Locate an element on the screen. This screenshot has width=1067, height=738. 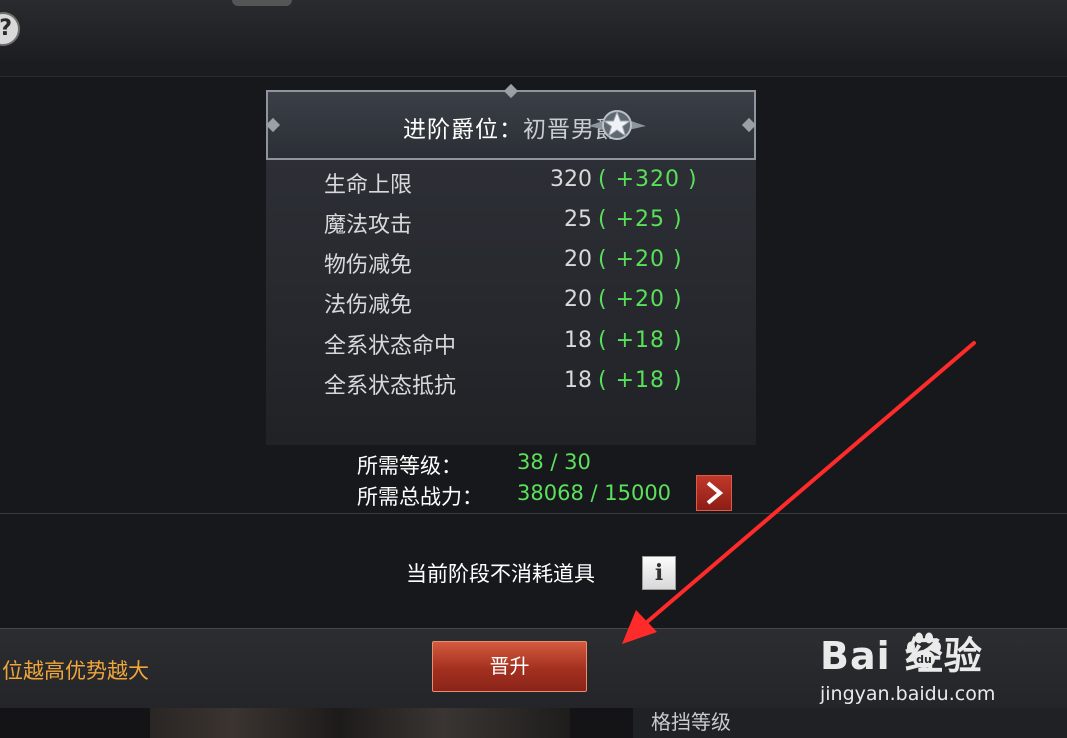
stat-value: 25 is located at coordinates (578, 219).